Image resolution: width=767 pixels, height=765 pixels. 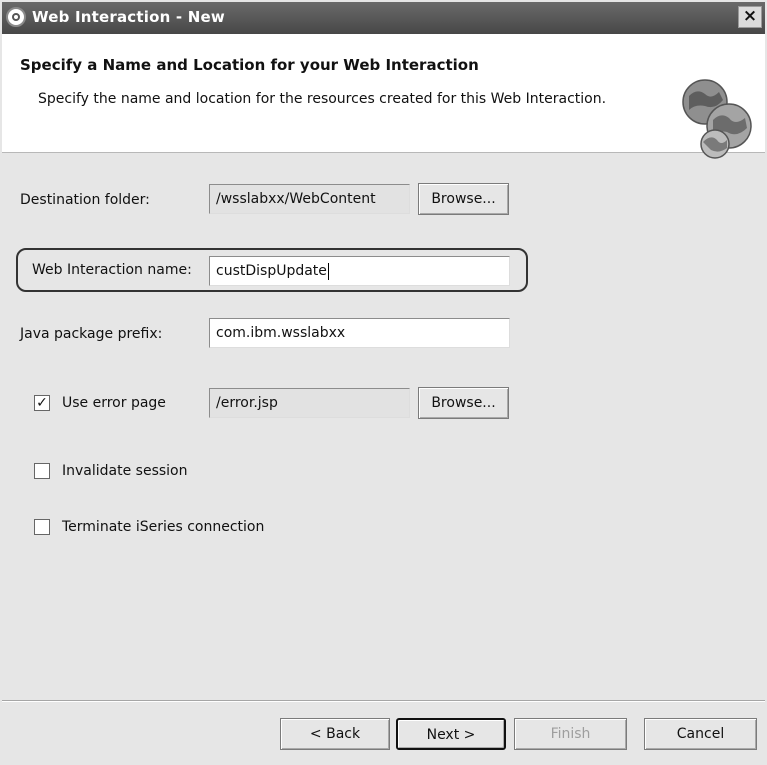 I want to click on use-error-page-checkbox: ✓, so click(x=42, y=403).